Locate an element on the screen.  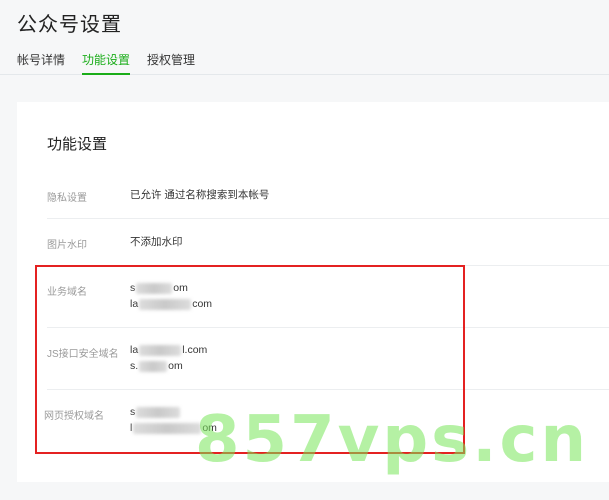
tab-account-details: 帐号详情 is located at coordinates (41, 59).